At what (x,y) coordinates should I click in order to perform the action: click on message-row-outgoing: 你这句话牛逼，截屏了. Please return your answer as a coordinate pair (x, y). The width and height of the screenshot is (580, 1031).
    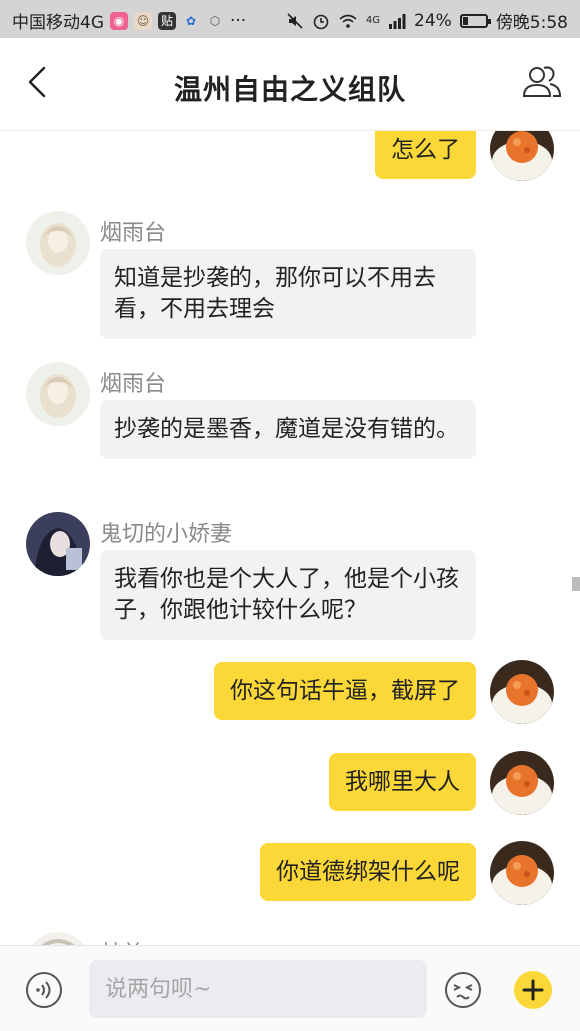
    Looking at the image, I should click on (290, 696).